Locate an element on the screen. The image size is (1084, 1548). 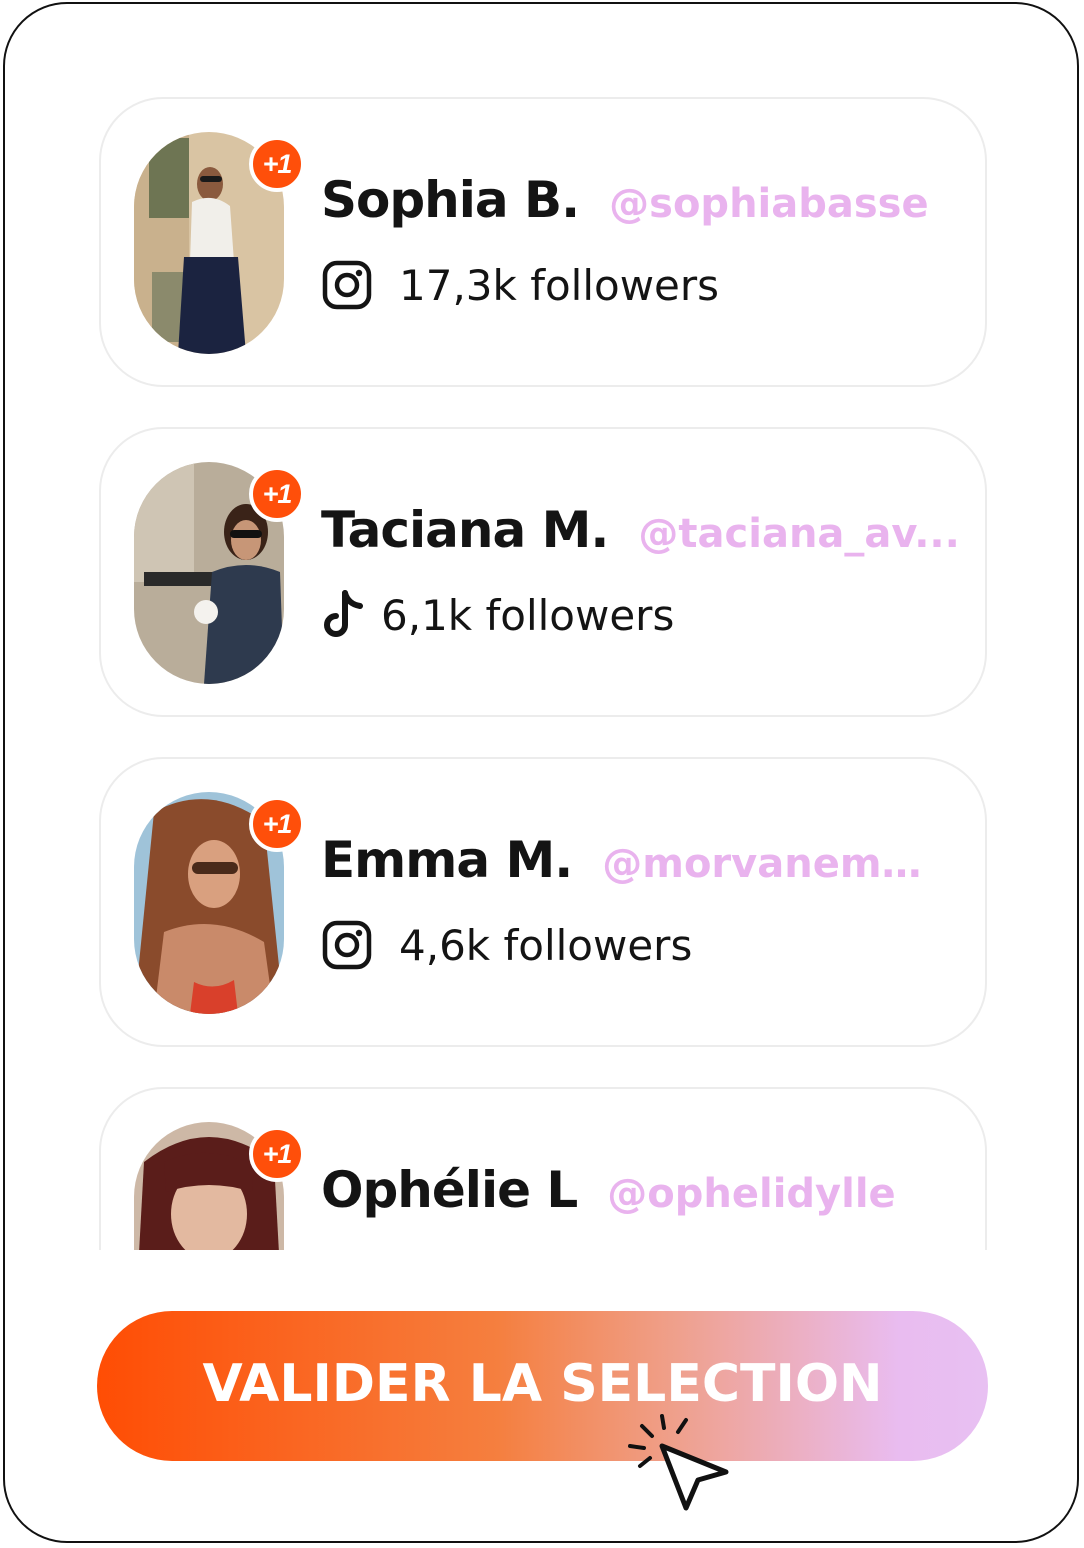
follower-count: 17,3k followers is located at coordinates (559, 285).